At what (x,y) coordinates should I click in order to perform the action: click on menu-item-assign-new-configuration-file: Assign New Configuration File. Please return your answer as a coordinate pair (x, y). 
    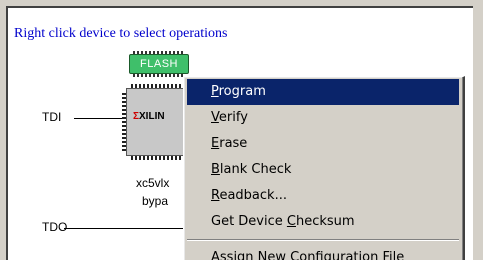
    Looking at the image, I should click on (323, 252).